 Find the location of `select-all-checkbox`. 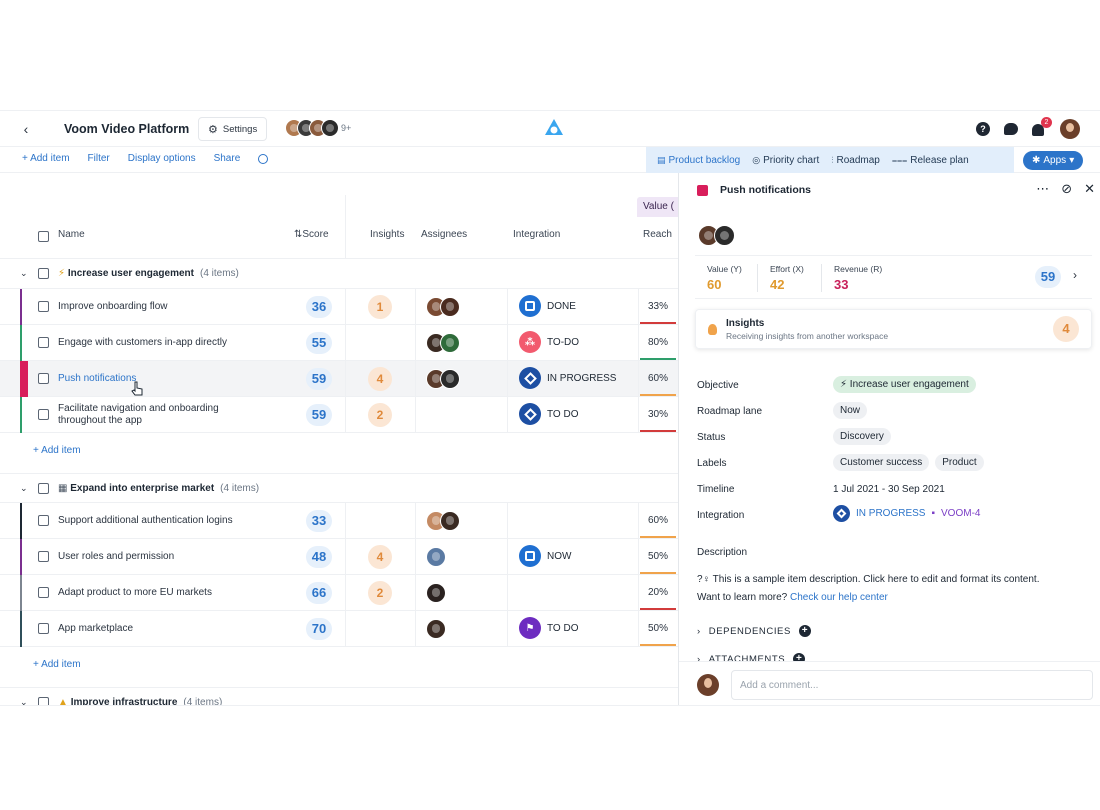

select-all-checkbox is located at coordinates (43, 236).